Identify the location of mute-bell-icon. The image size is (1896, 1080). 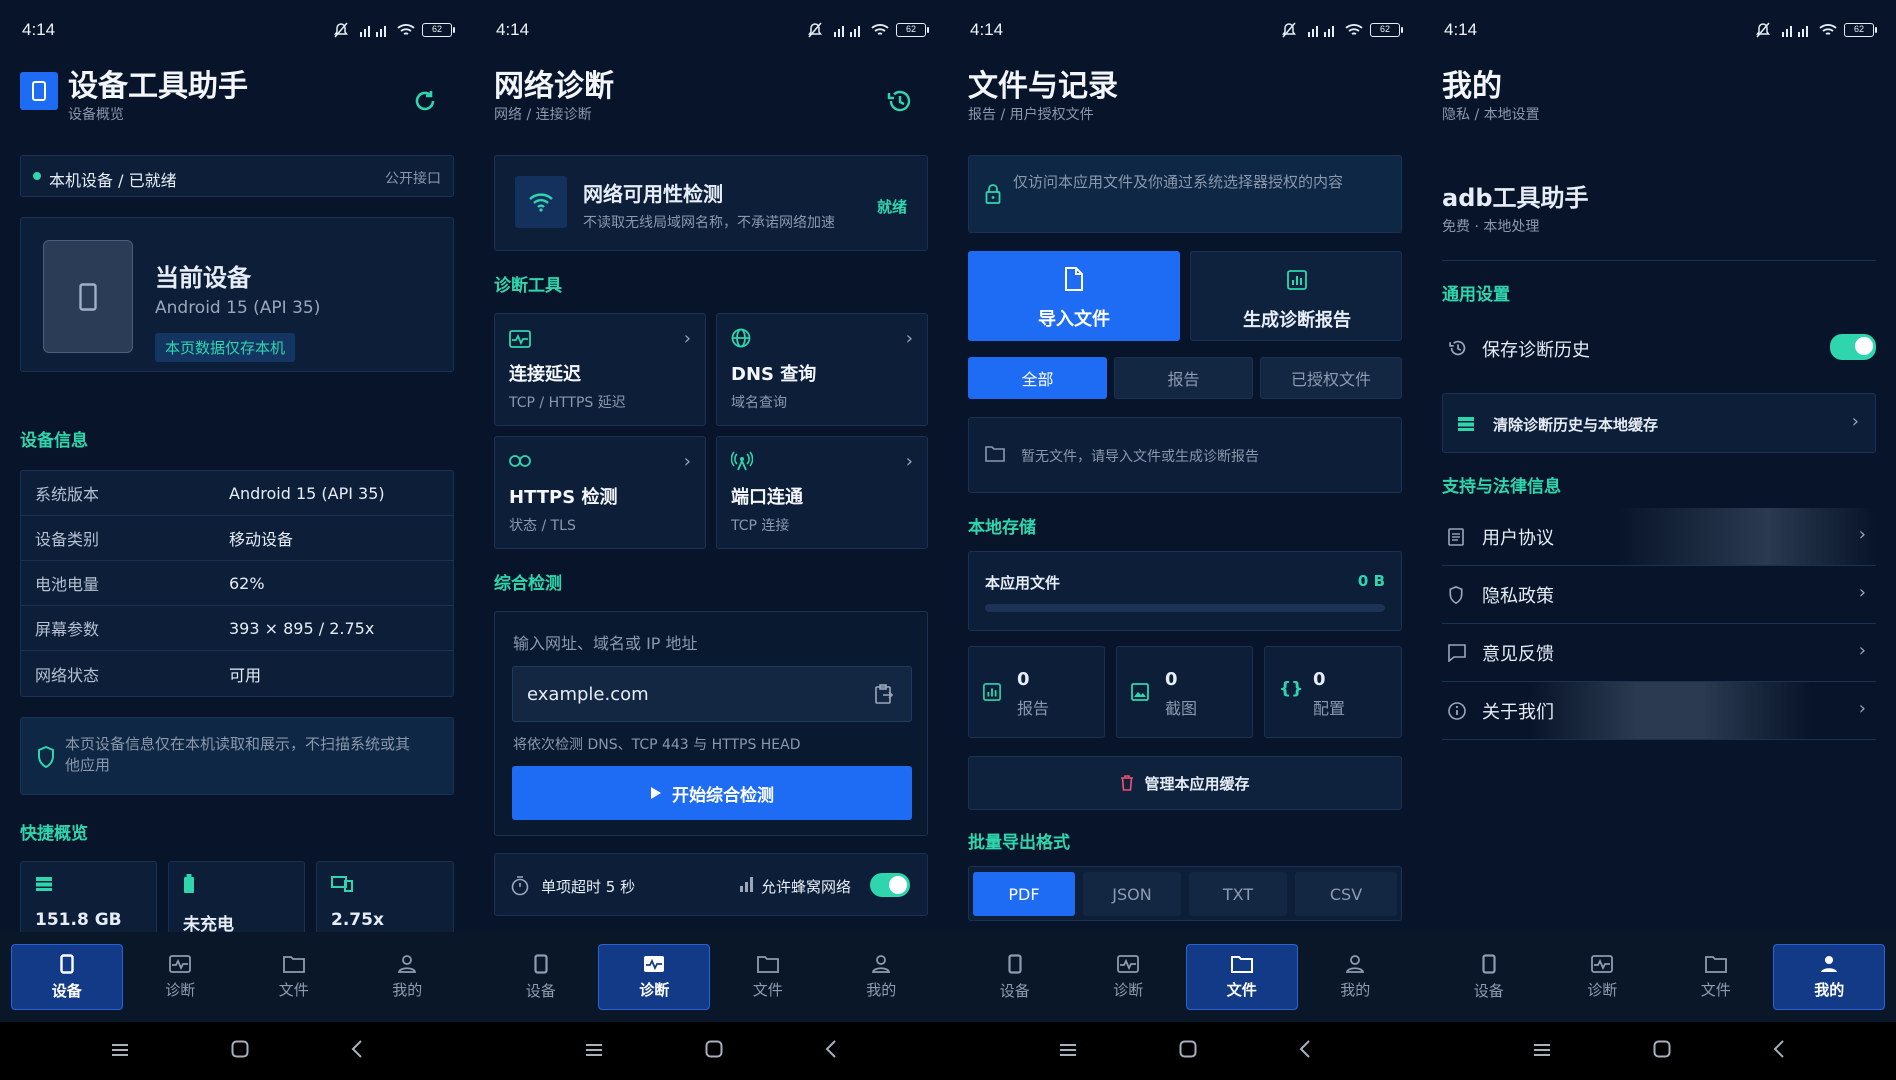
(1763, 30).